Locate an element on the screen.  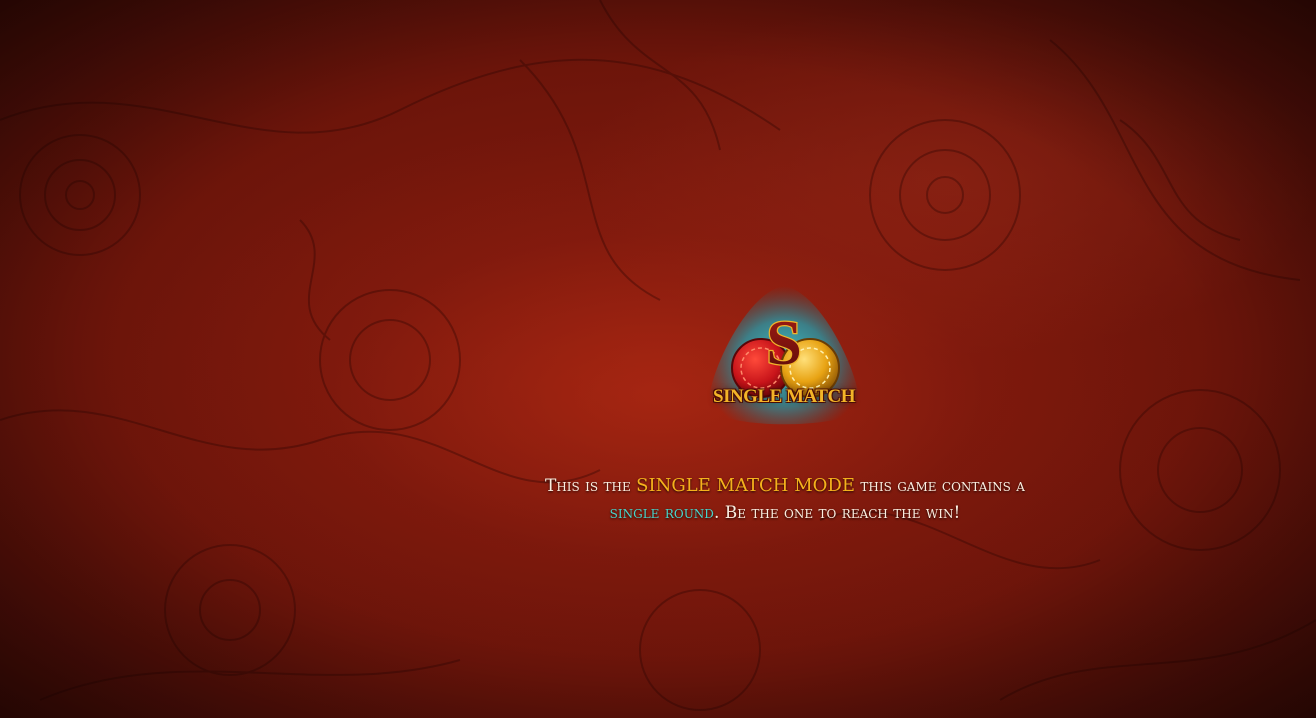
single-match-chips-icon: S is located at coordinates (784, 355).